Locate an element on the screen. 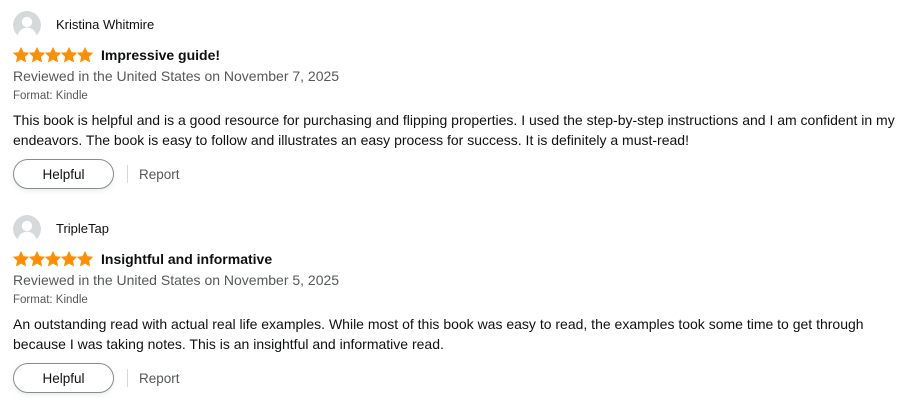 Image resolution: width=901 pixels, height=402 pixels. review-title: Impressive guide! is located at coordinates (160, 55).